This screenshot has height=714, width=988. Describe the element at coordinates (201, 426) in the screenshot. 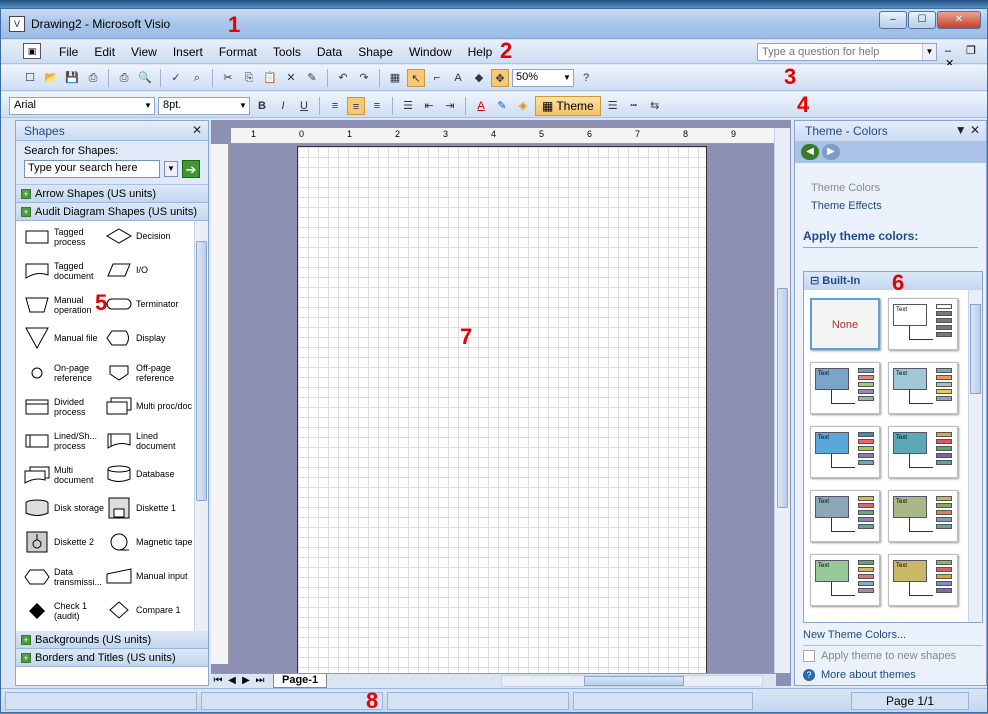

I see `stencil-scrollbar` at that location.